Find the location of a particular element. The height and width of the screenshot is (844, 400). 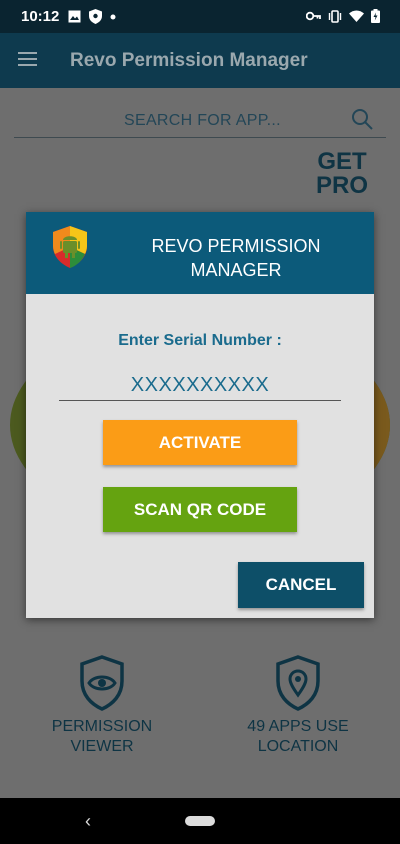

app-bar: Revo Permission Manager is located at coordinates (200, 60).